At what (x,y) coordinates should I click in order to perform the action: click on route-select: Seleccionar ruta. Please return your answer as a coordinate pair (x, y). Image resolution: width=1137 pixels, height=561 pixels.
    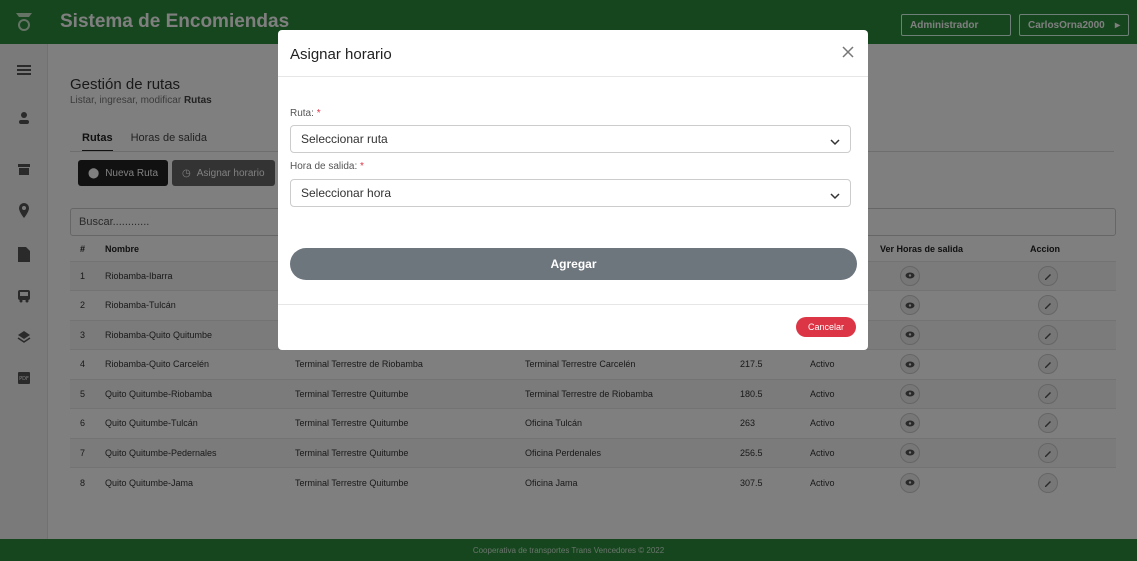
    Looking at the image, I should click on (570, 139).